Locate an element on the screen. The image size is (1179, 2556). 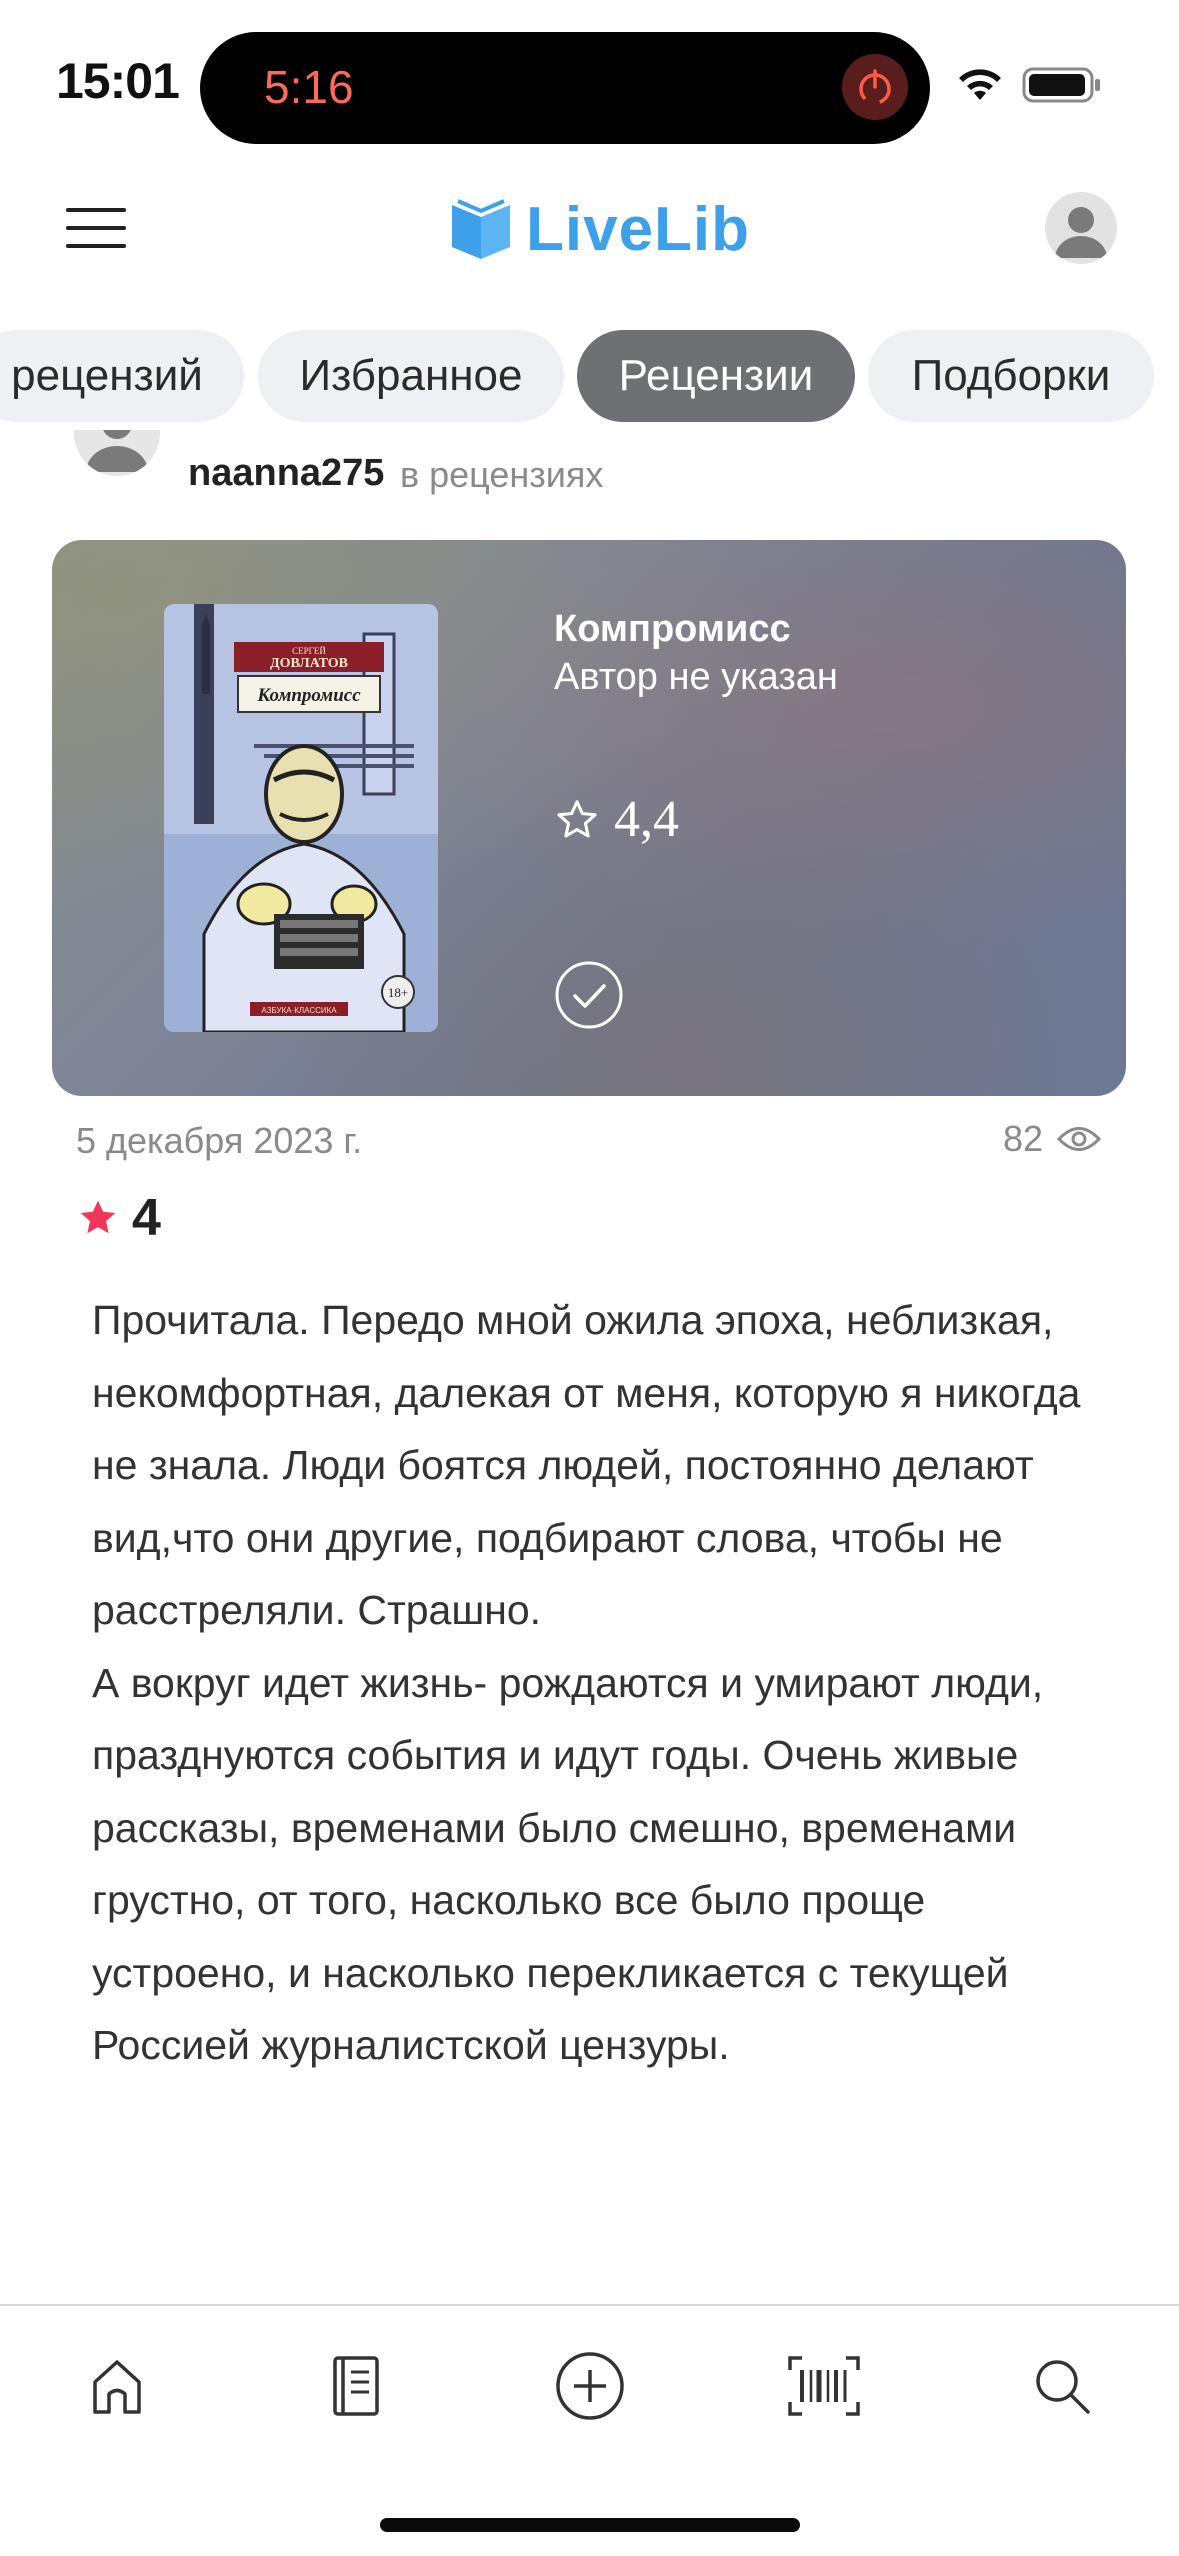
cover-author-line2: ДОВЛАТОВ is located at coordinates (309, 663).